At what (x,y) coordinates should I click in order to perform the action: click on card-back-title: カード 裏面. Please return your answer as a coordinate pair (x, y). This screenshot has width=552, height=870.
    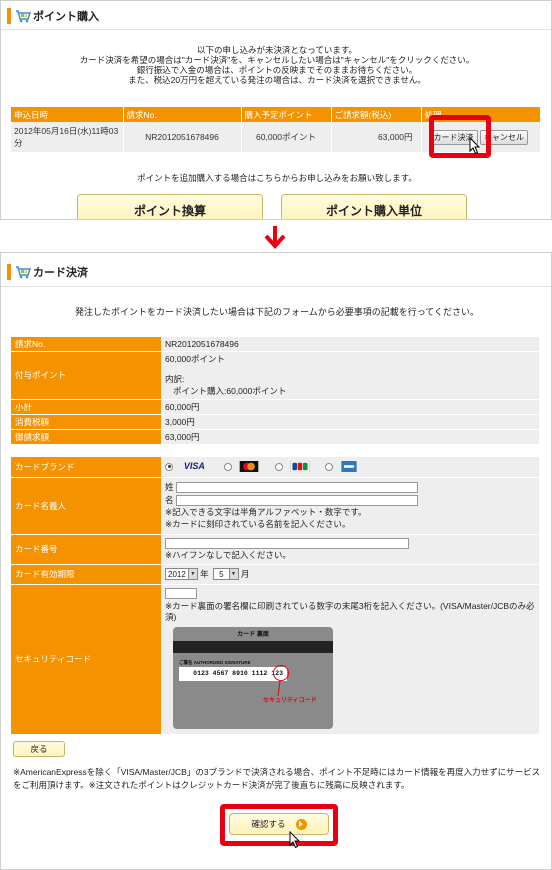
    Looking at the image, I should click on (253, 634).